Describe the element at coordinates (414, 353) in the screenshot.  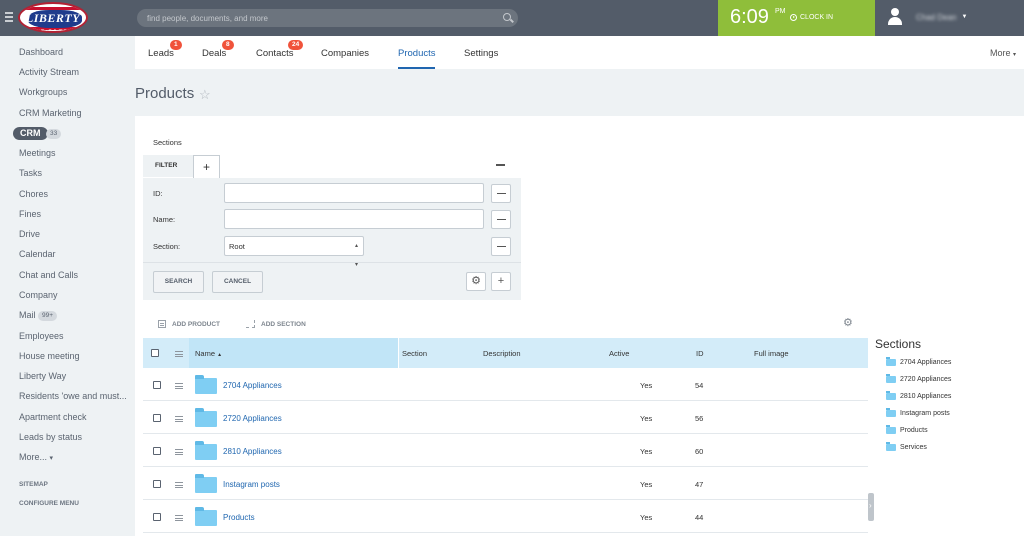
I see `column-section: Section` at that location.